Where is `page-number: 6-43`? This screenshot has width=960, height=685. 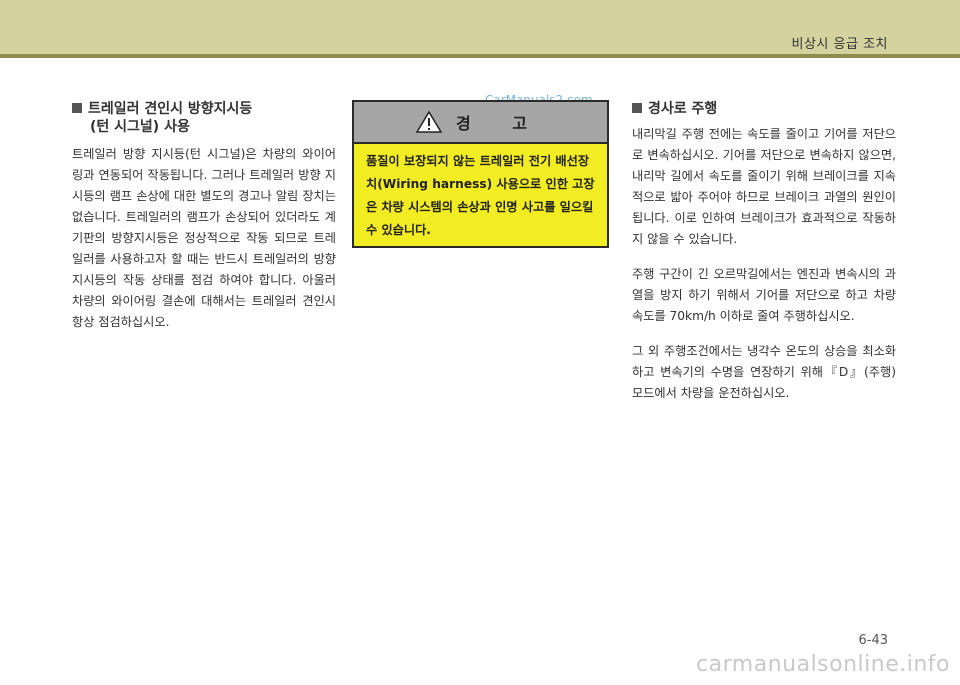 page-number: 6-43 is located at coordinates (873, 640).